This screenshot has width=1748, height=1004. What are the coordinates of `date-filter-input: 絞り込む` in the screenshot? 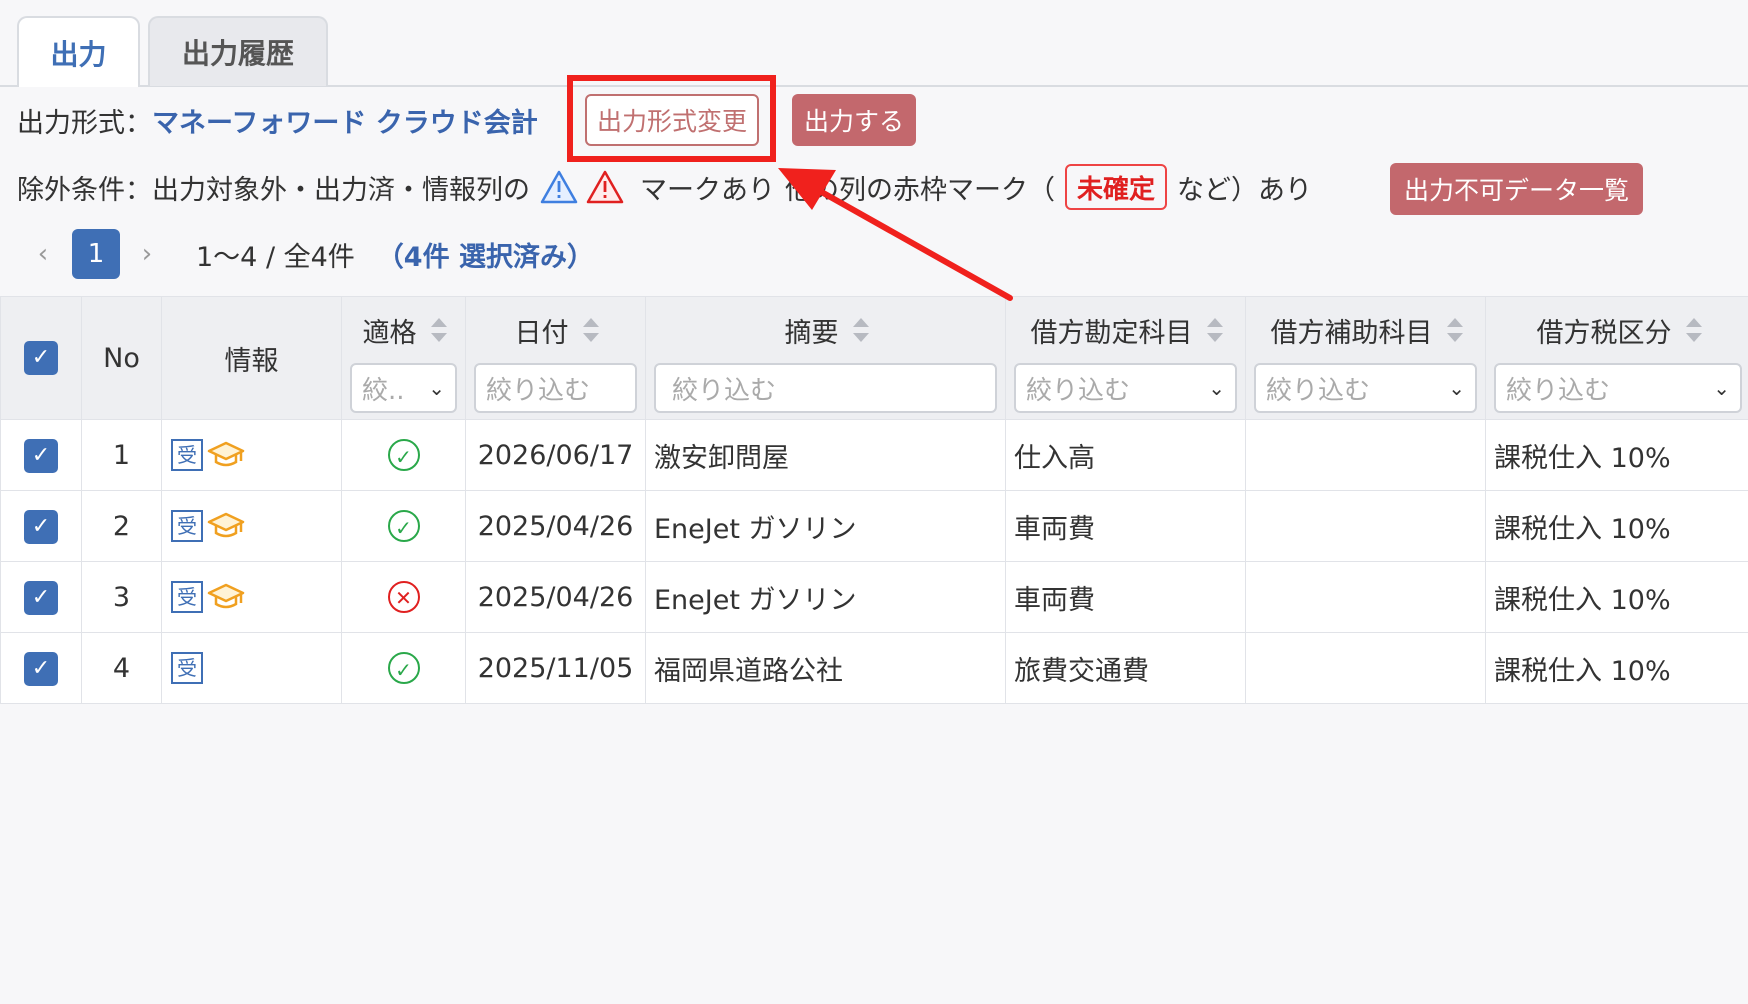 It's located at (555, 388).